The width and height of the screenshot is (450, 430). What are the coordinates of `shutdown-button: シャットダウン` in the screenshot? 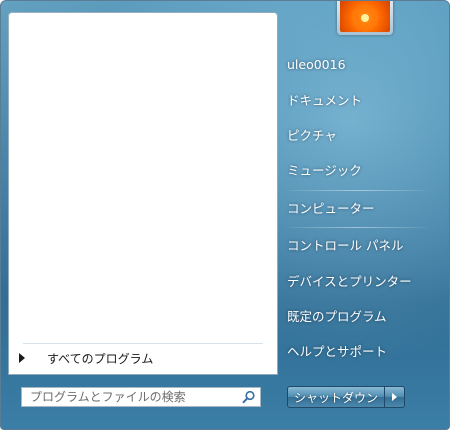 It's located at (336, 397).